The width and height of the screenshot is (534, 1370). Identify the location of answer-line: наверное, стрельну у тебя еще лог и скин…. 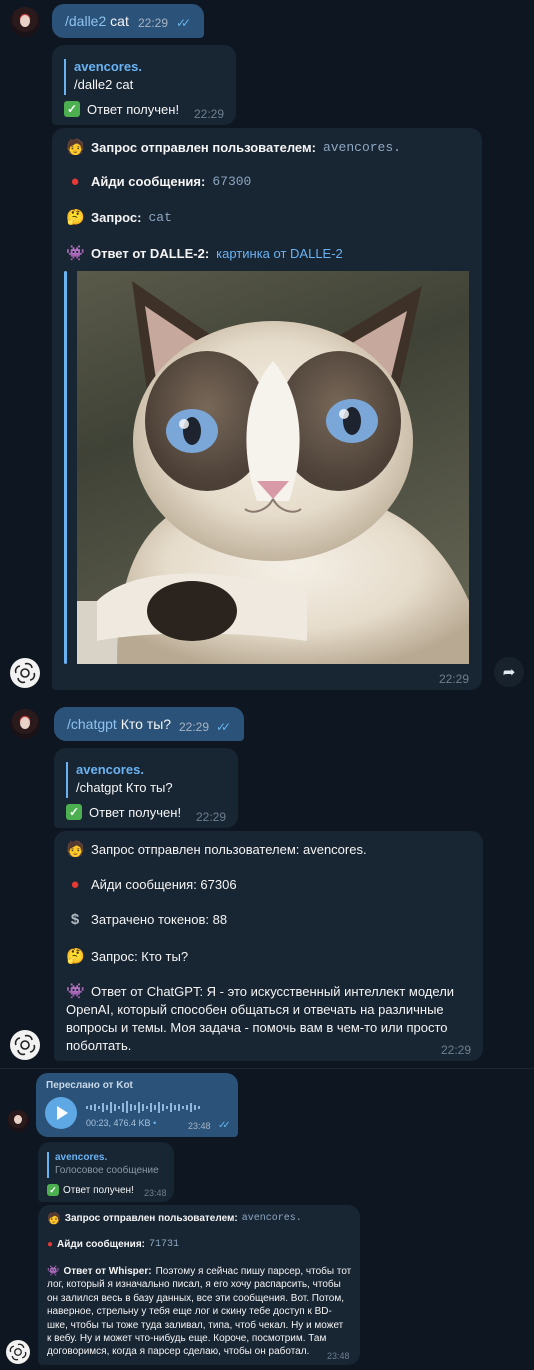
(189, 1312).